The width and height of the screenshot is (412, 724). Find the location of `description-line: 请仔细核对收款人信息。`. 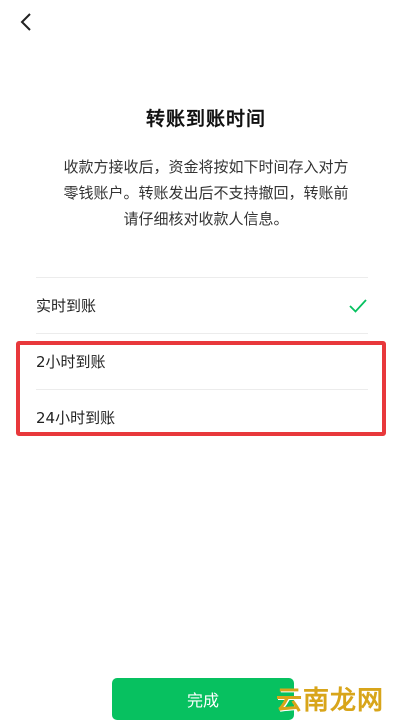

description-line: 请仔细核对收款人信息。 is located at coordinates (206, 219).